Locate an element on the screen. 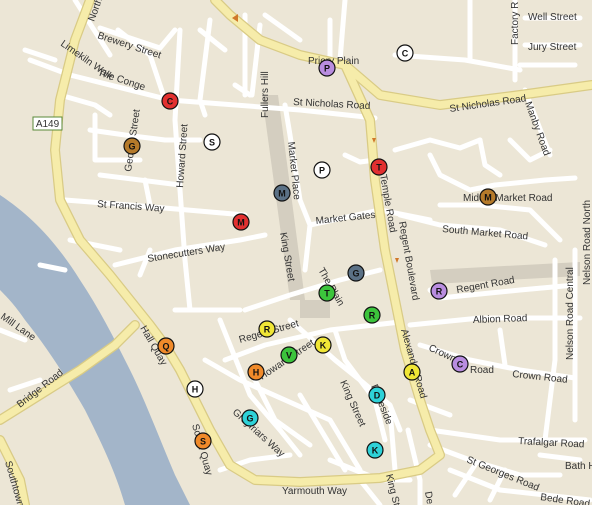 This screenshot has height=505, width=592. marker-d-cyan: D is located at coordinates (377, 395).